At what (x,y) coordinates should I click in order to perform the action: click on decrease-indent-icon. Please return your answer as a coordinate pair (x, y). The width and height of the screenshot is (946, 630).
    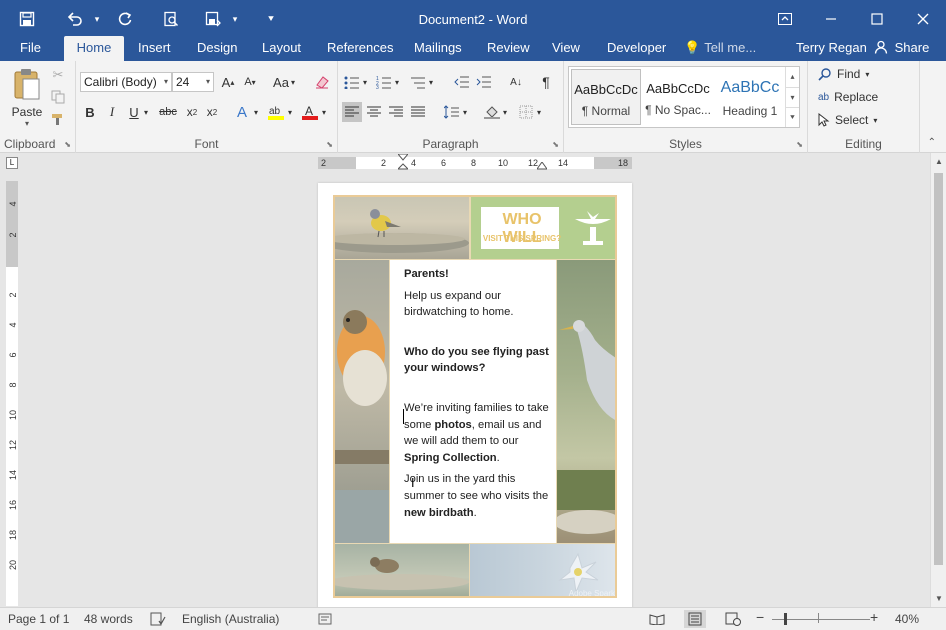
    Looking at the image, I should click on (462, 82).